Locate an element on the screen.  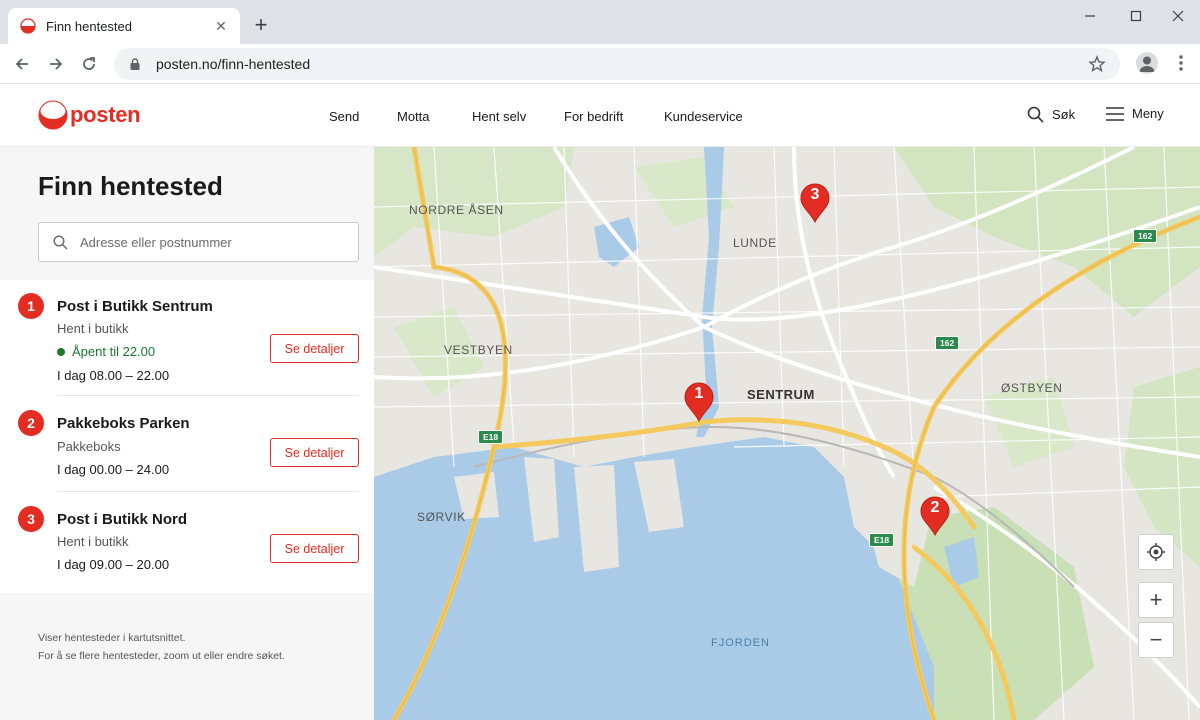
map-label-ostbyen: ØSTBYEN is located at coordinates (1032, 388).